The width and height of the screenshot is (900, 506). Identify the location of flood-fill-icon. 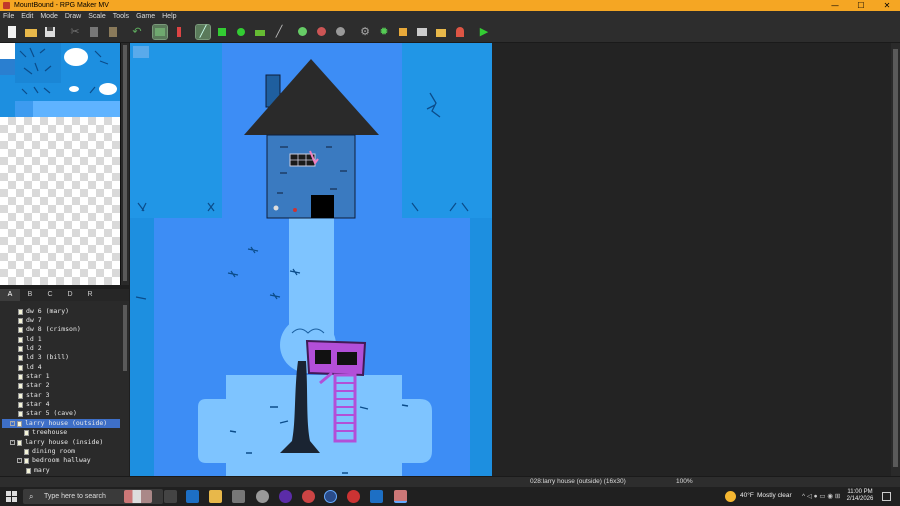
(260, 32).